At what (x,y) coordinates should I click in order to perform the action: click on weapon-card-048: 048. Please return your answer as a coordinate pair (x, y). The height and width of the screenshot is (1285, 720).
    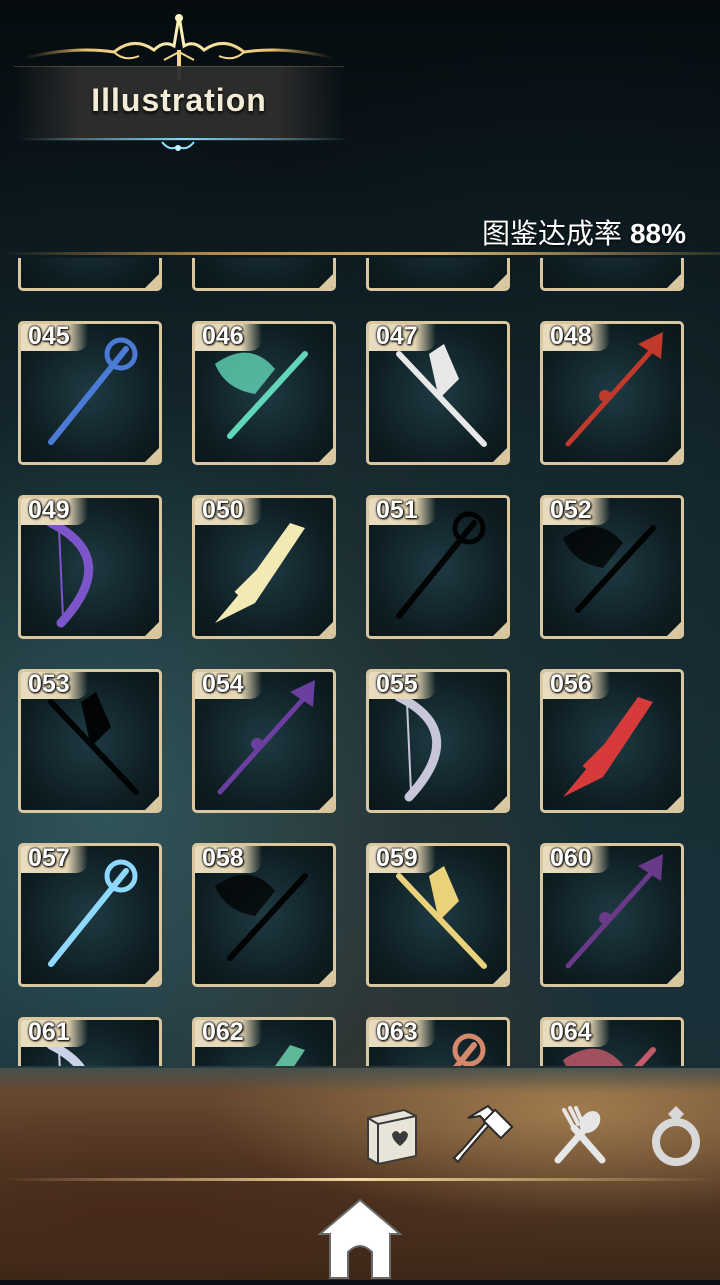
    Looking at the image, I should click on (612, 393).